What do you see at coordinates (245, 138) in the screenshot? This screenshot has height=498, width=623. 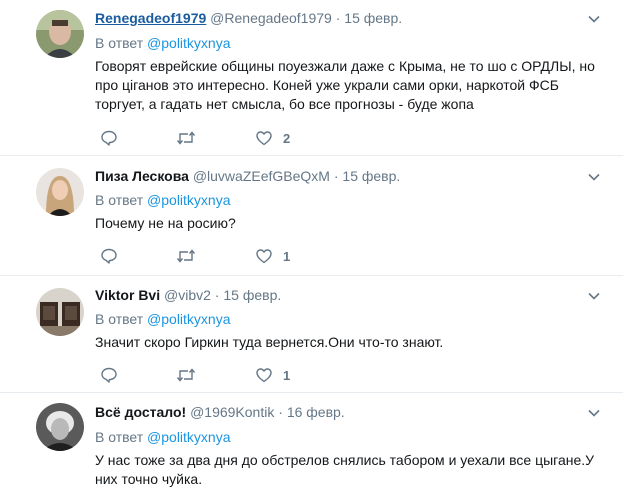 I see `tweet-actions: 2` at bounding box center [245, 138].